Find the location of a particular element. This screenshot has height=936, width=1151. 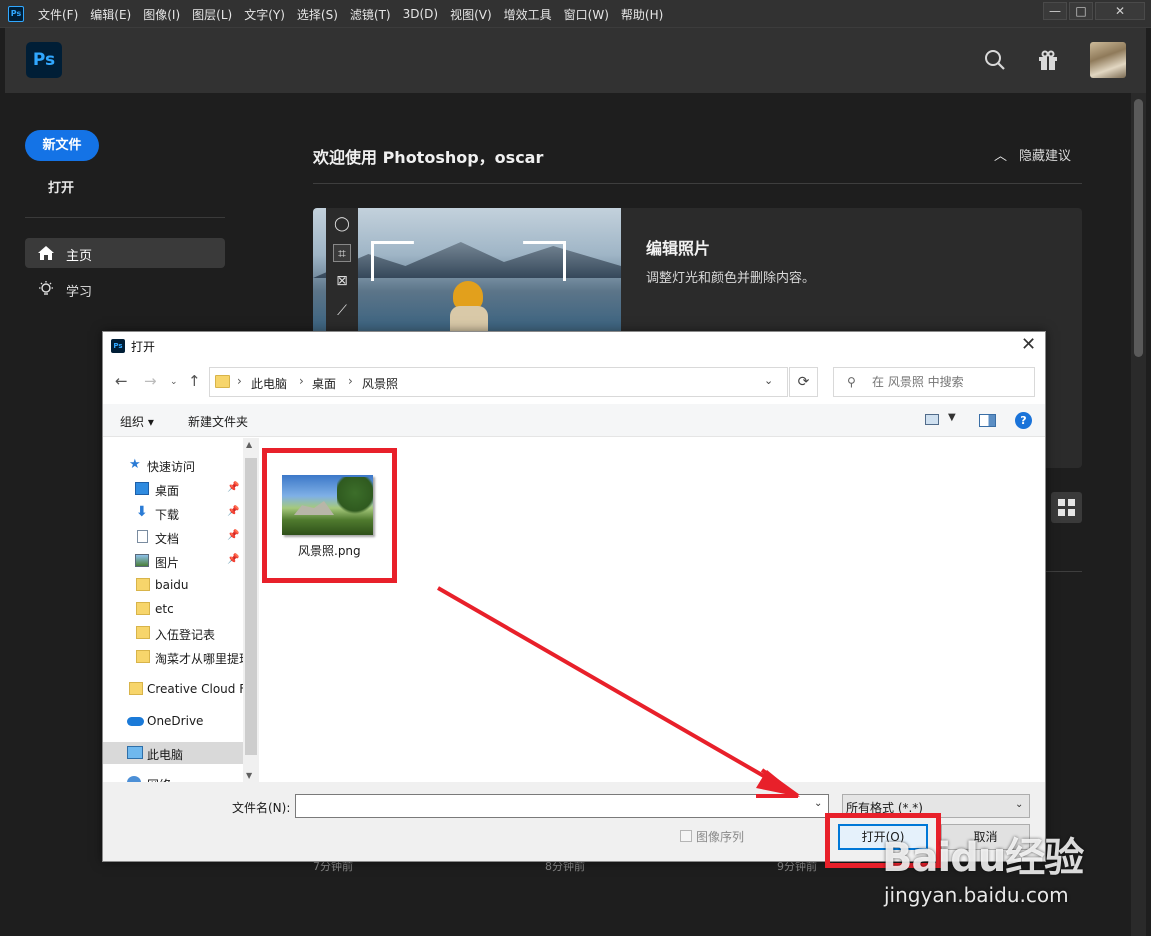

menu-window: 窗口(W) is located at coordinates (586, 14).